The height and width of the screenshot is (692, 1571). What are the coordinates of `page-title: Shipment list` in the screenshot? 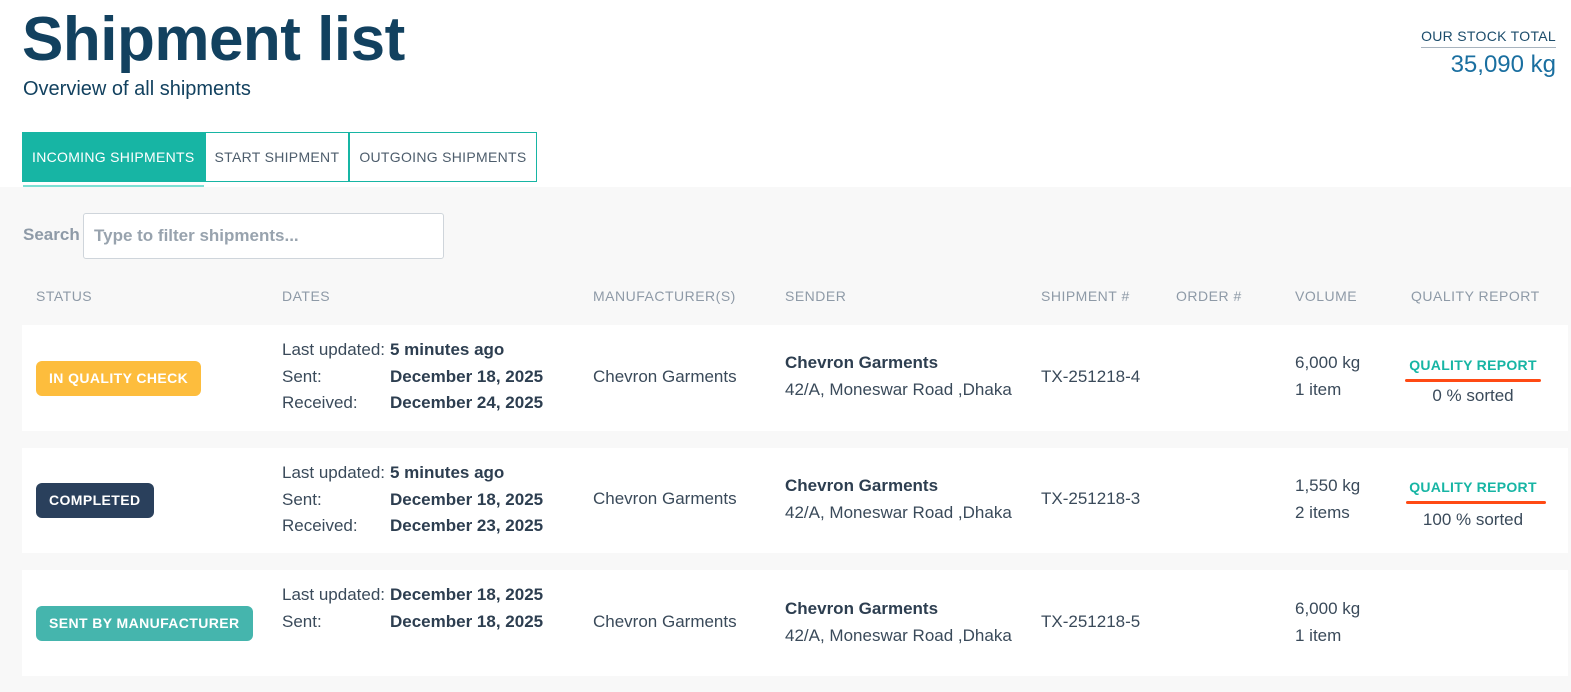 It's located at (213, 39).